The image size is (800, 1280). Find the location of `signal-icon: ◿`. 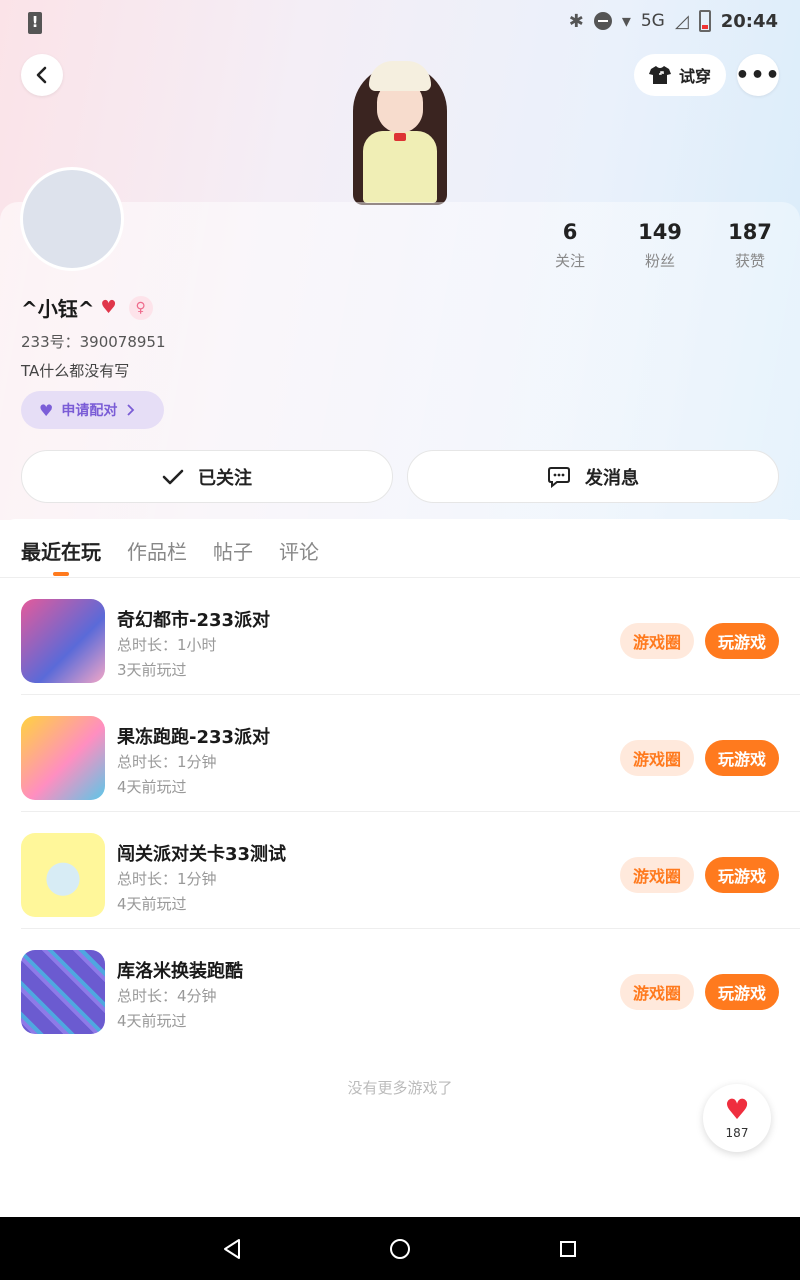

signal-icon: ◿ is located at coordinates (681, 21).